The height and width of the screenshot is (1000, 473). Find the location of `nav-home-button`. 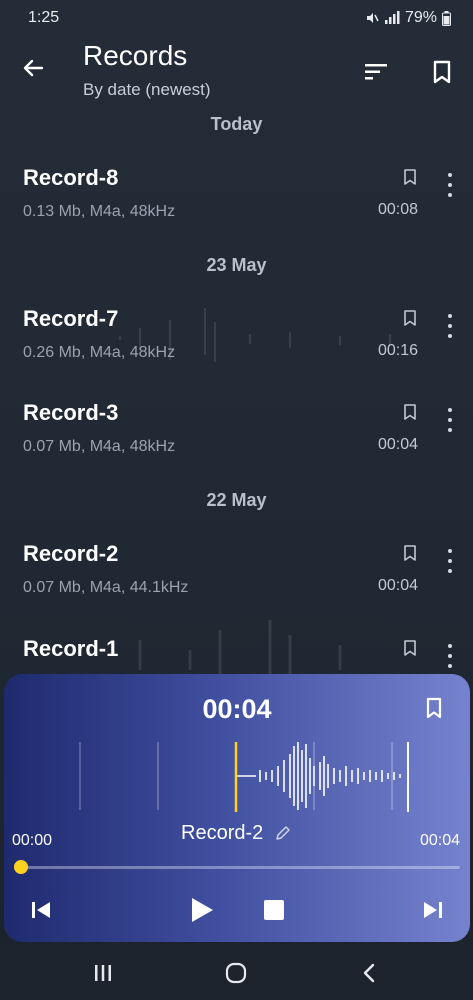

nav-home-button is located at coordinates (236, 973).